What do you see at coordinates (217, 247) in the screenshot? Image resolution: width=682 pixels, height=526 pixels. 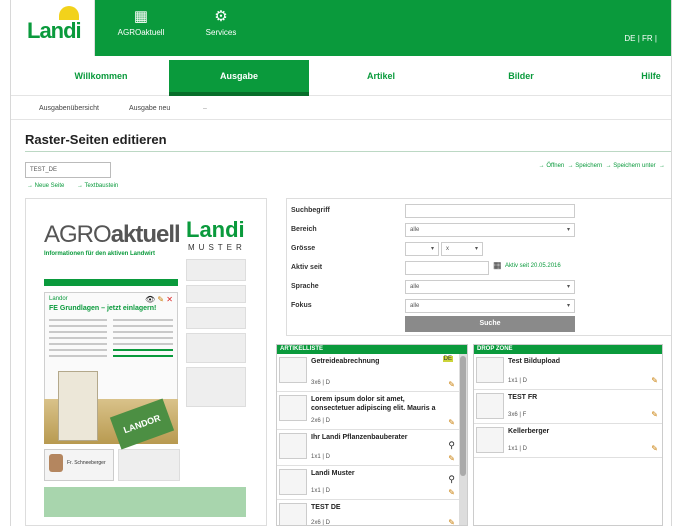 I see `preview-muster: MUSTER` at bounding box center [217, 247].